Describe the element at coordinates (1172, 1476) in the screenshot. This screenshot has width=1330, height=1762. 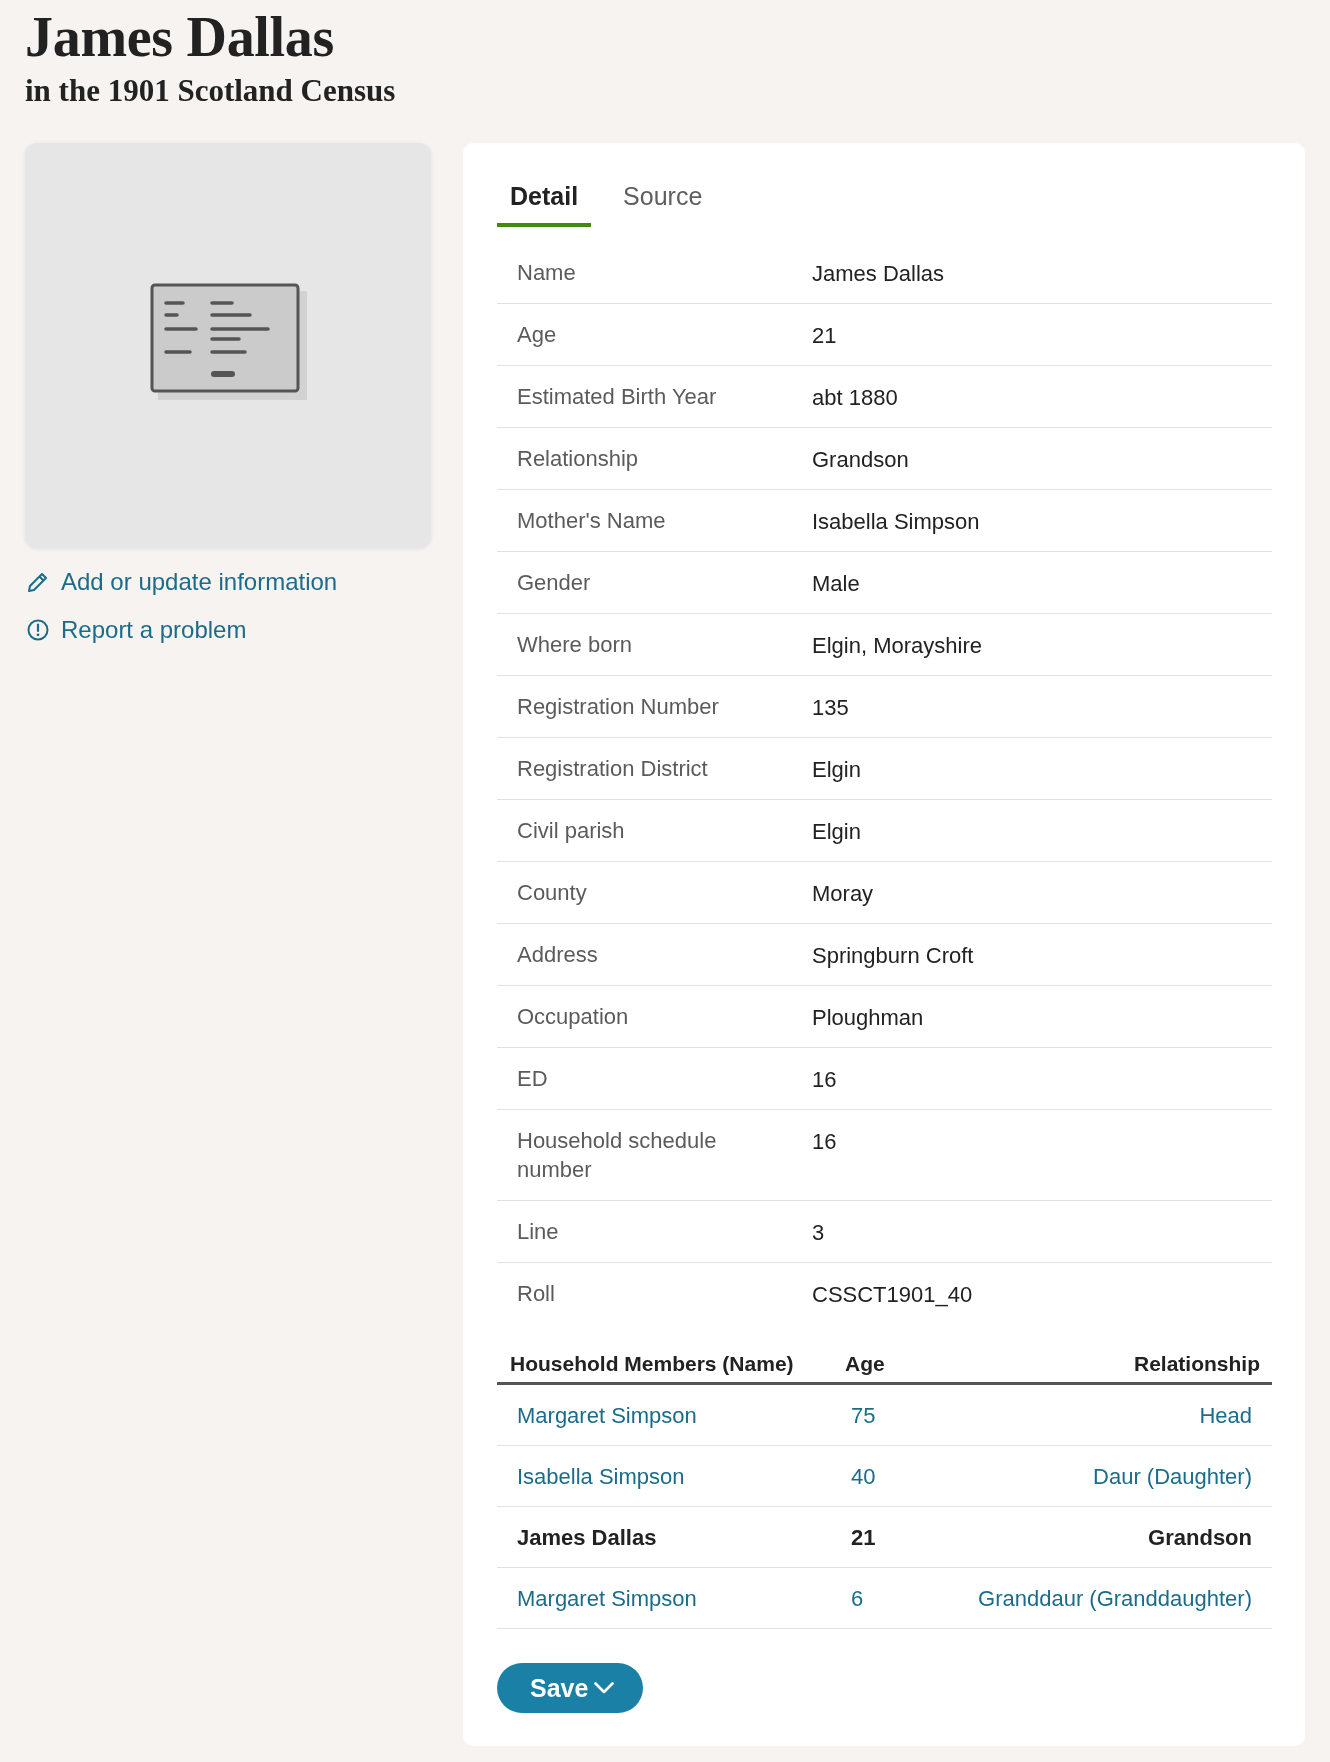
I see `member-relationship-link: Daur (Daughter)` at that location.